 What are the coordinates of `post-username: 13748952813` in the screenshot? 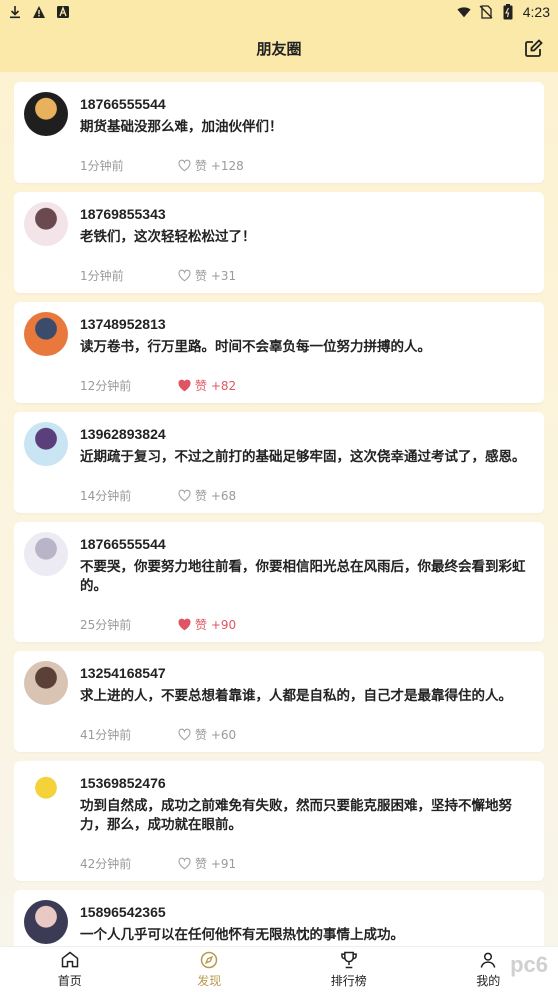 It's located at (306, 324).